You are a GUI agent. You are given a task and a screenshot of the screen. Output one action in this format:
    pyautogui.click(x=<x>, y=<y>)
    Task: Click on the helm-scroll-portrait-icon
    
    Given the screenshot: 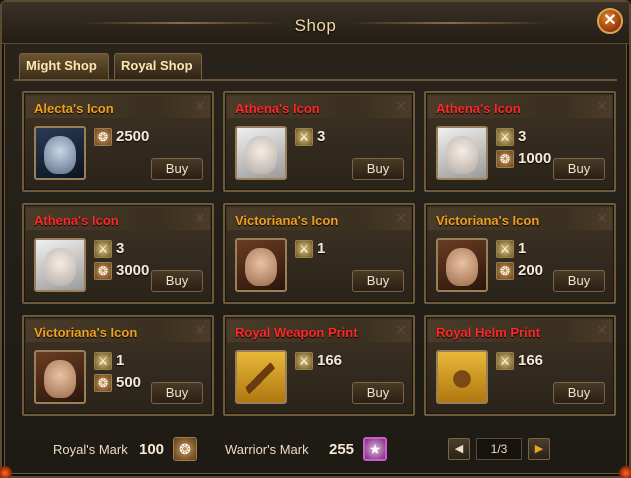 What is the action you would take?
    pyautogui.click(x=462, y=377)
    